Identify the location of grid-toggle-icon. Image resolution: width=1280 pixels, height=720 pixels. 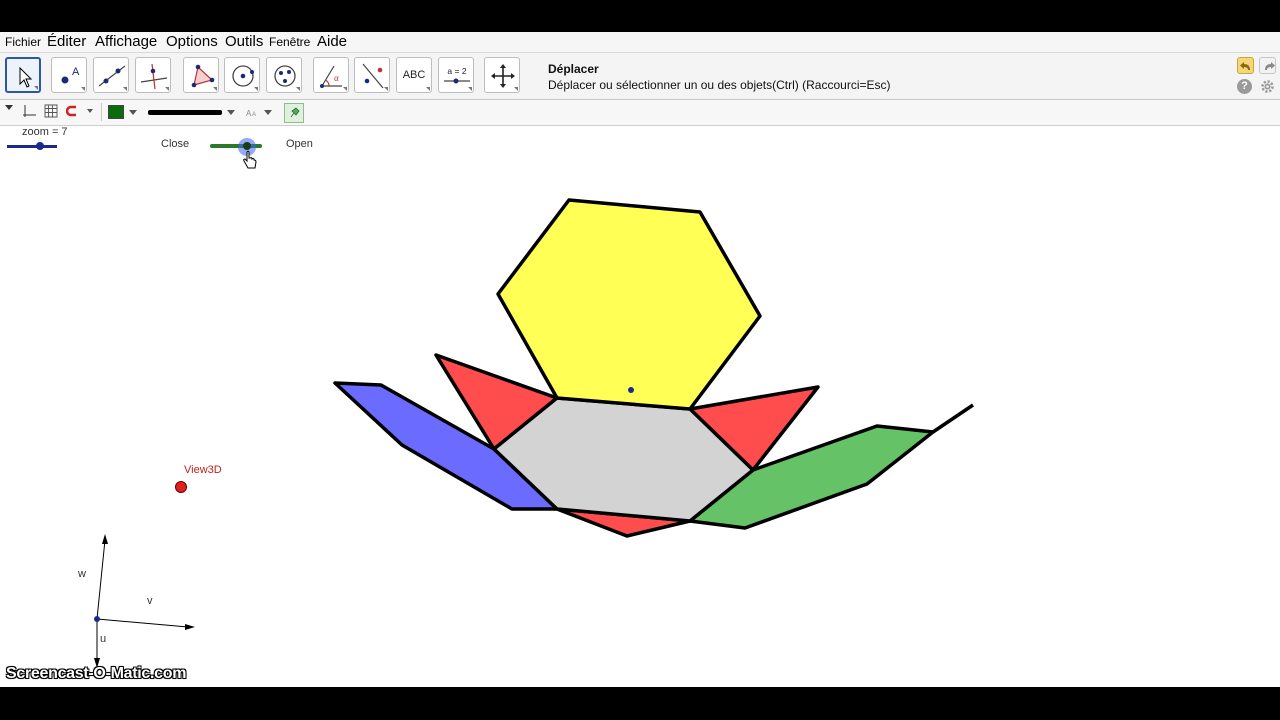
(51, 111).